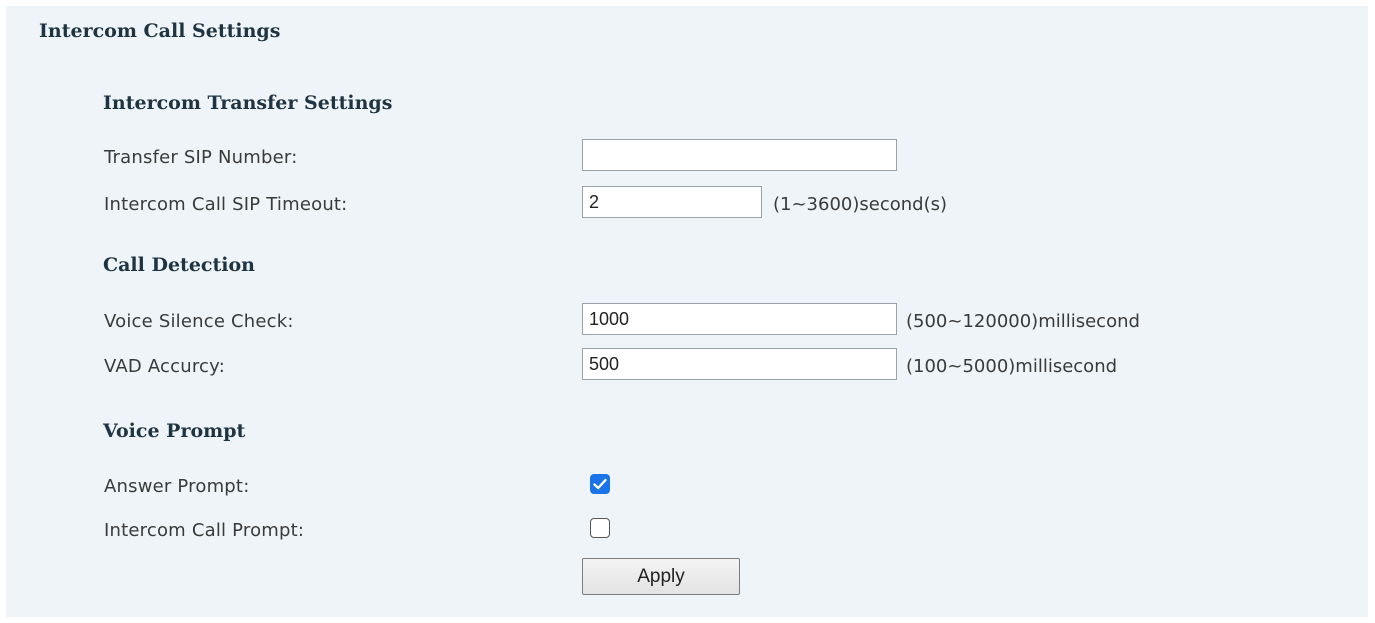 The height and width of the screenshot is (623, 1375). I want to click on intercom-call-prompt-label: Intercom Call Prompt:, so click(204, 530).